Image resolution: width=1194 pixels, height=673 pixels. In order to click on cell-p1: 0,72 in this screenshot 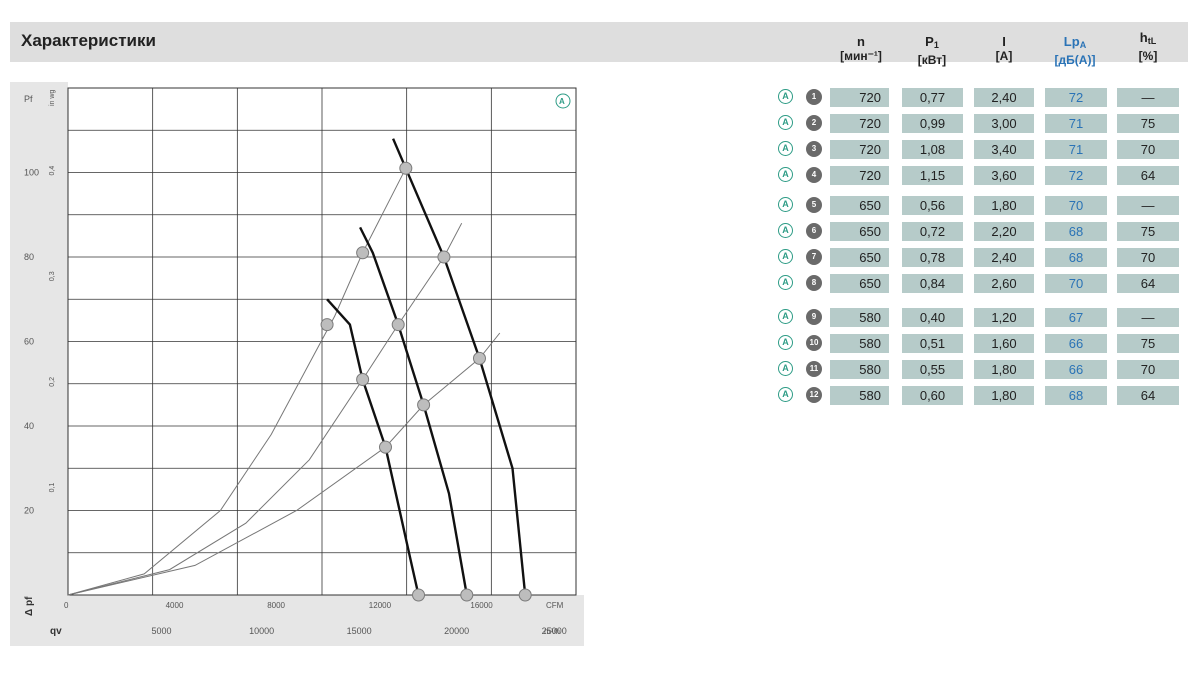, I will do `click(932, 231)`.